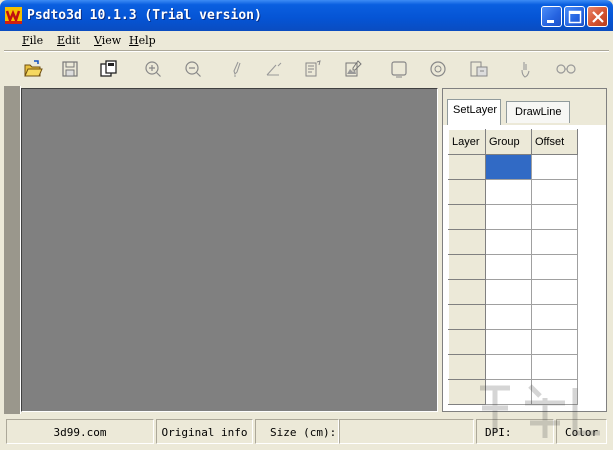 Image resolution: width=613 pixels, height=450 pixels. I want to click on close-icon, so click(598, 17).